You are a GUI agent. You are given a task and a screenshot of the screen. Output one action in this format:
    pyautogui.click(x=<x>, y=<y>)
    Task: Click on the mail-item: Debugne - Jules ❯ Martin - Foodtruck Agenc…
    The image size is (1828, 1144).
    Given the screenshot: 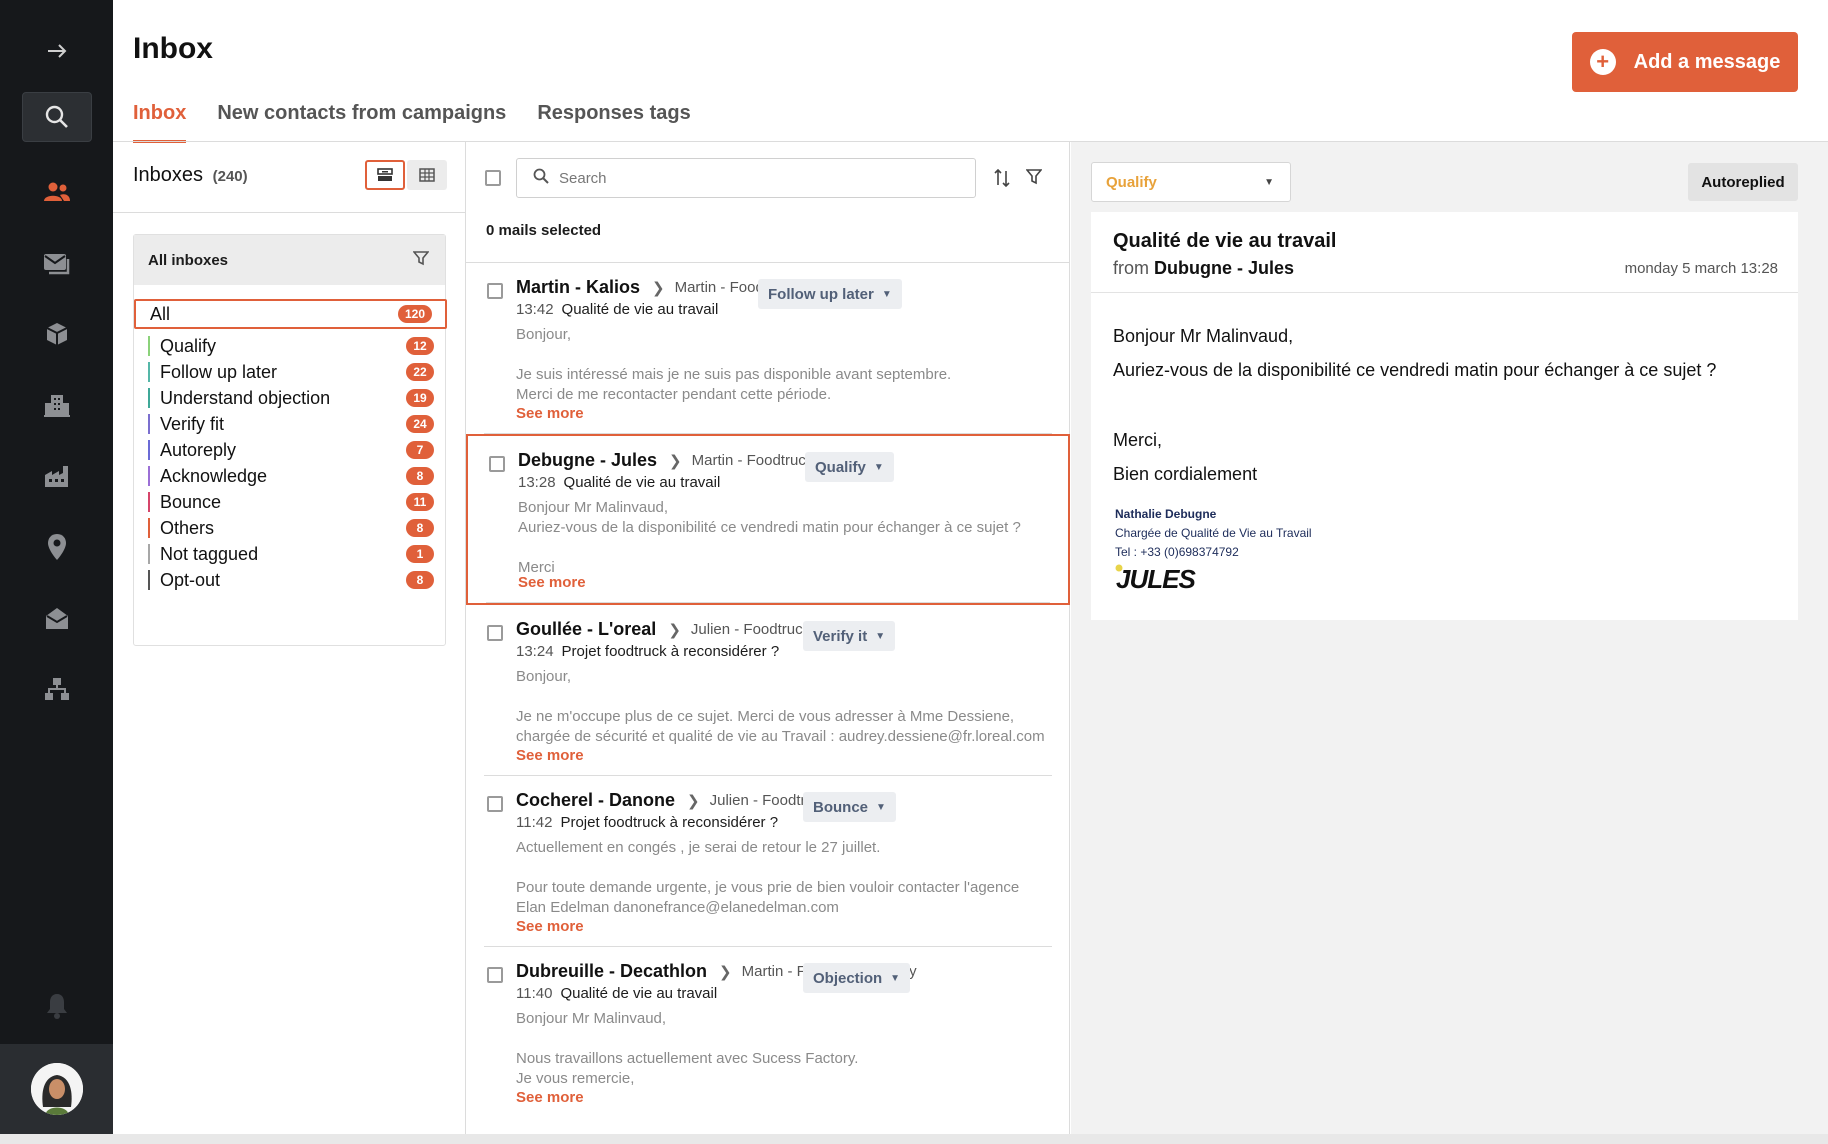 What is the action you would take?
    pyautogui.click(x=768, y=519)
    